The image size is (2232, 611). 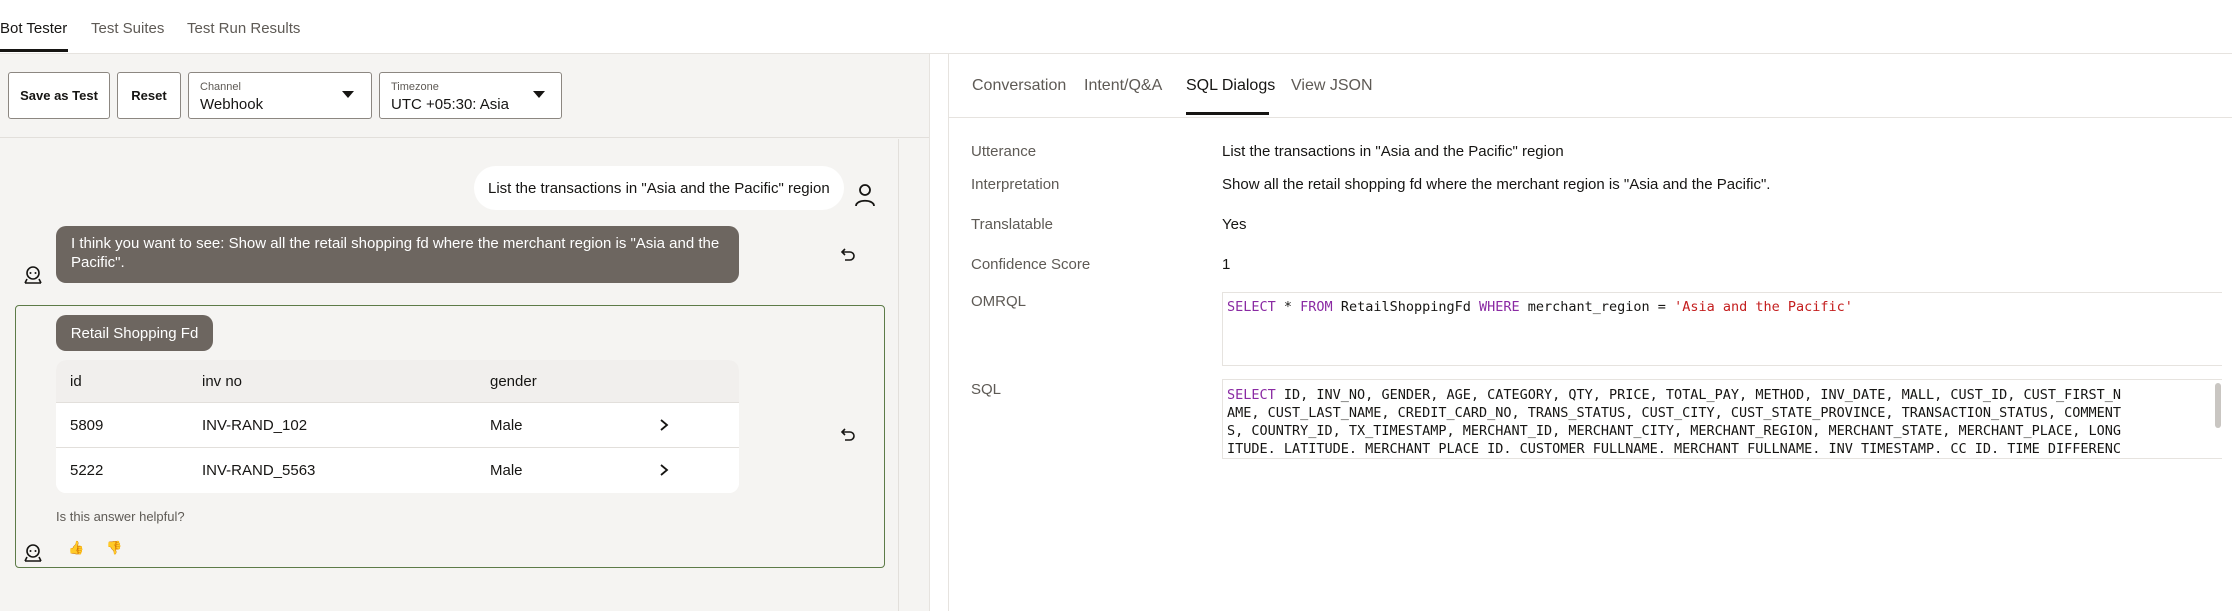 I want to click on tab-intent-qa: Intent/Q&A, so click(x=1123, y=86).